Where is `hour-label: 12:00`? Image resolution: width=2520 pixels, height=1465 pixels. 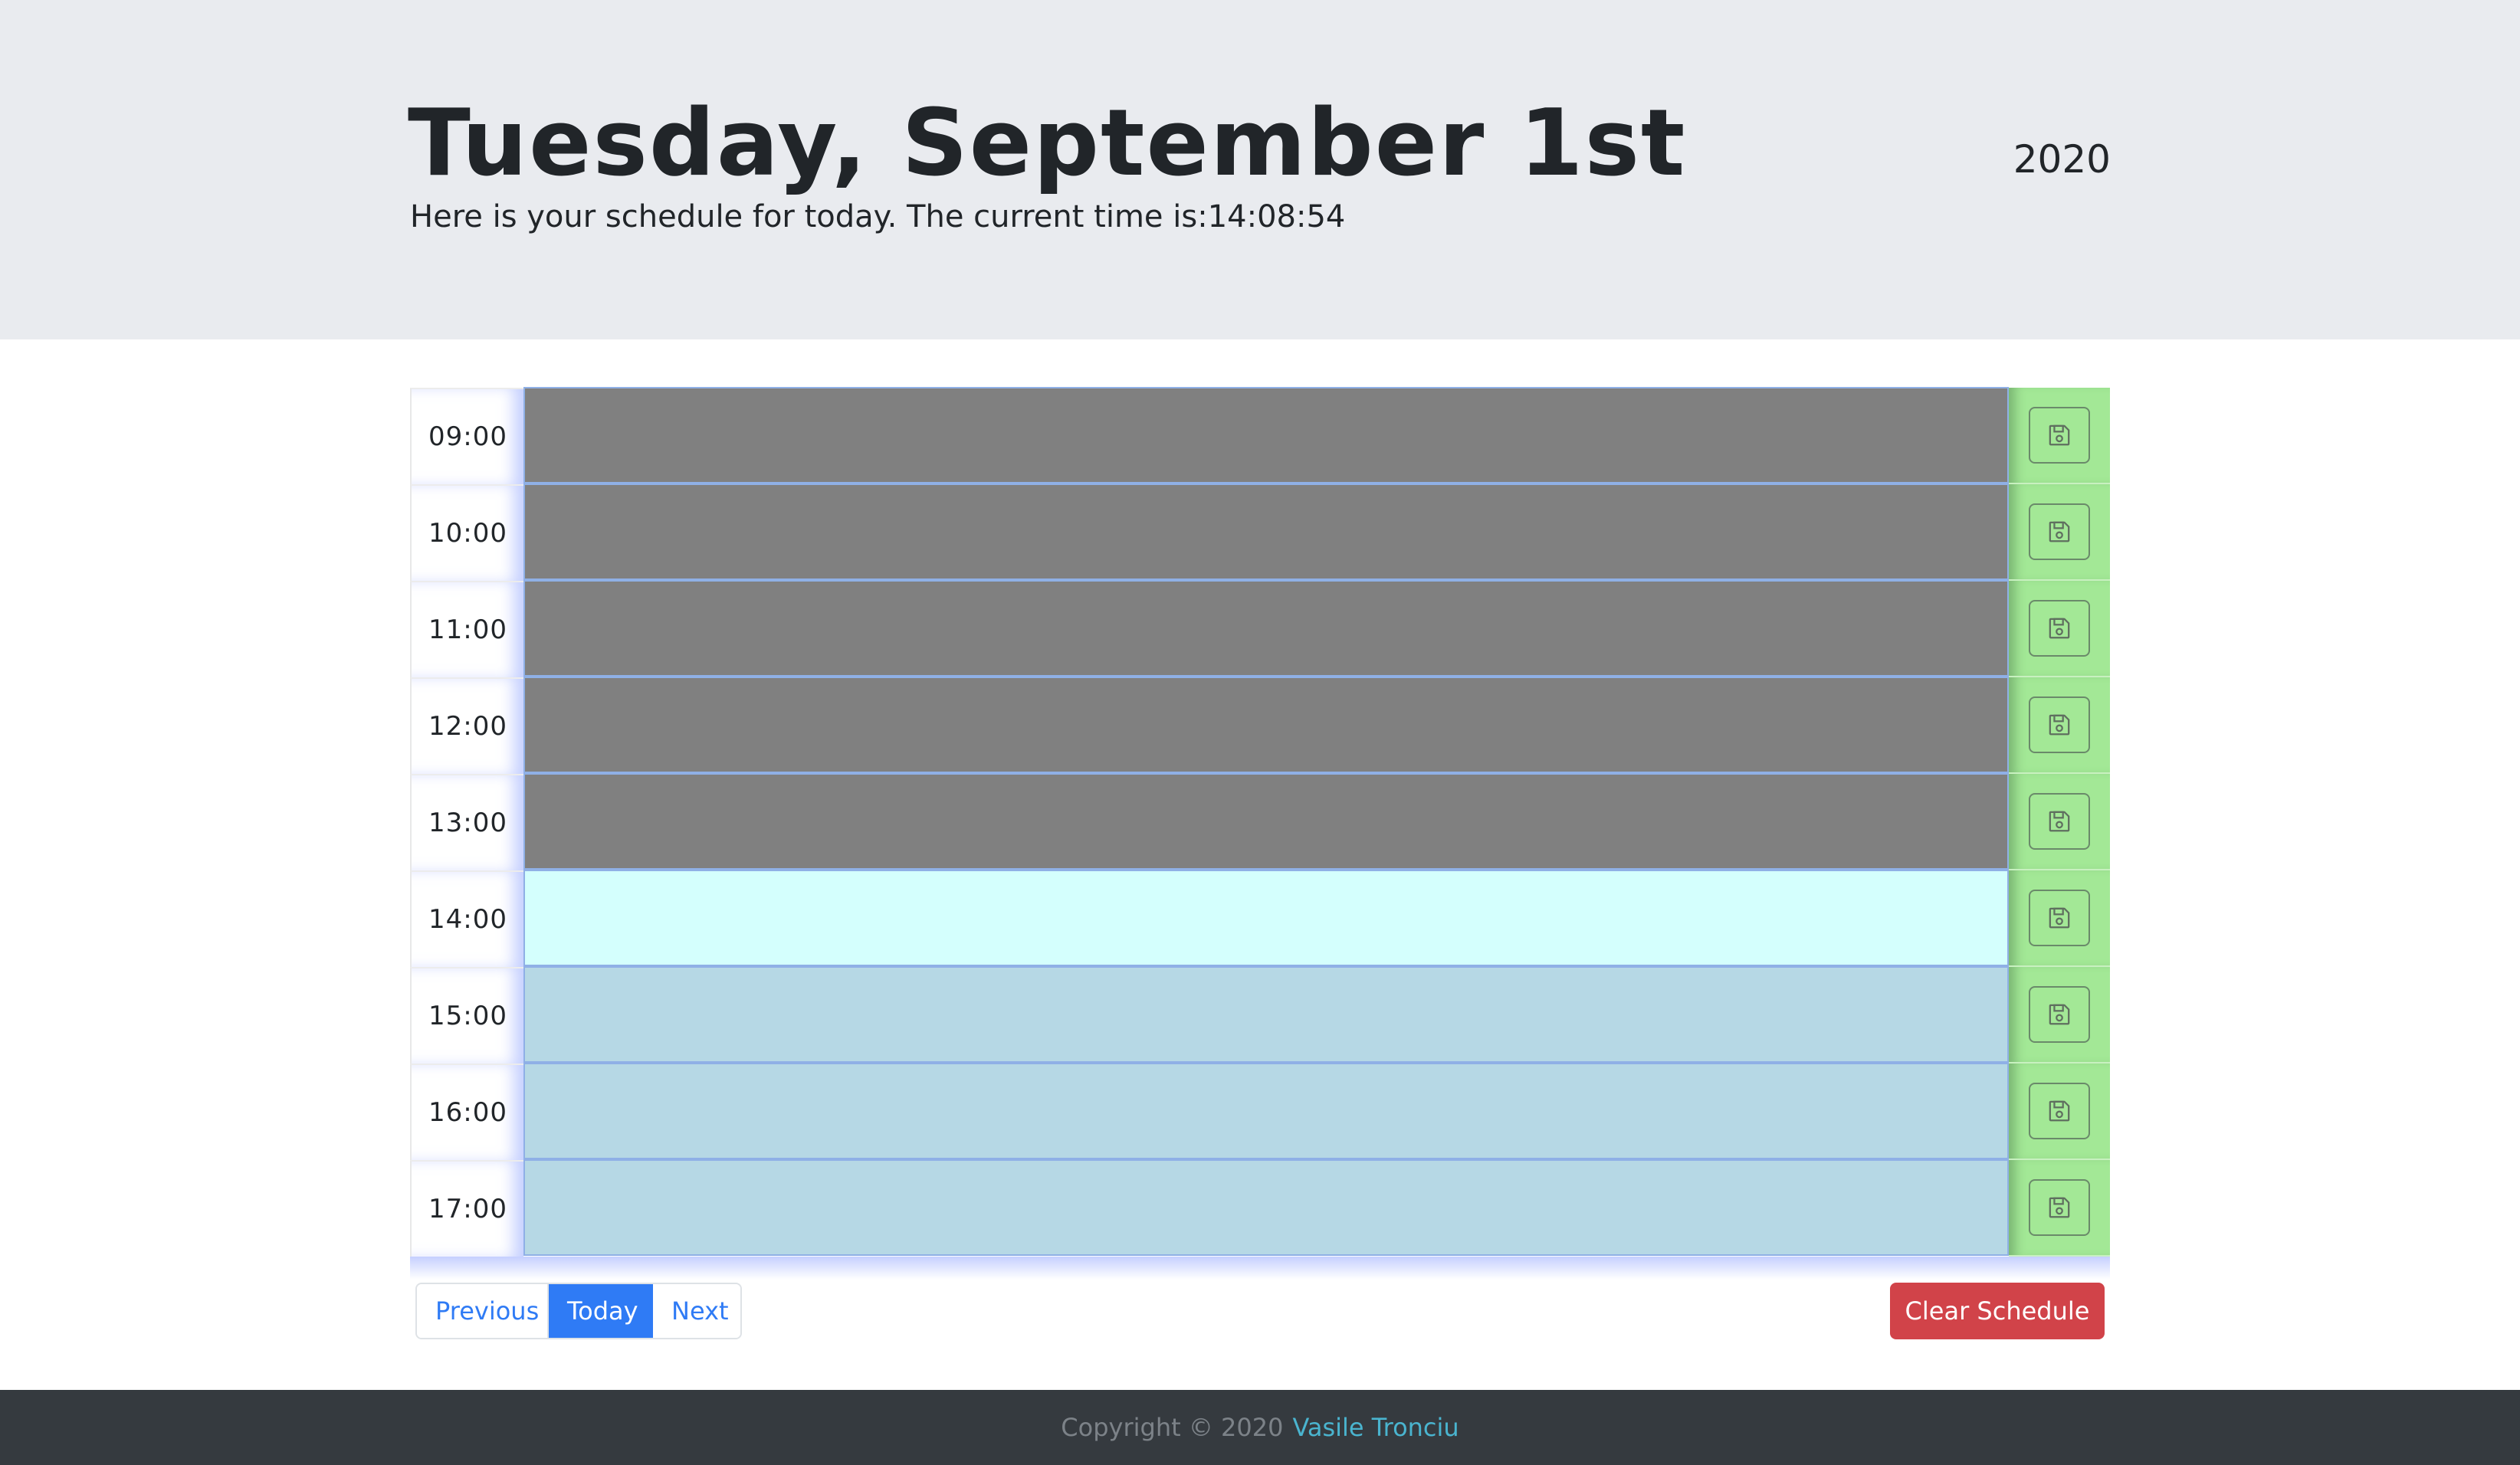 hour-label: 12:00 is located at coordinates (466, 725).